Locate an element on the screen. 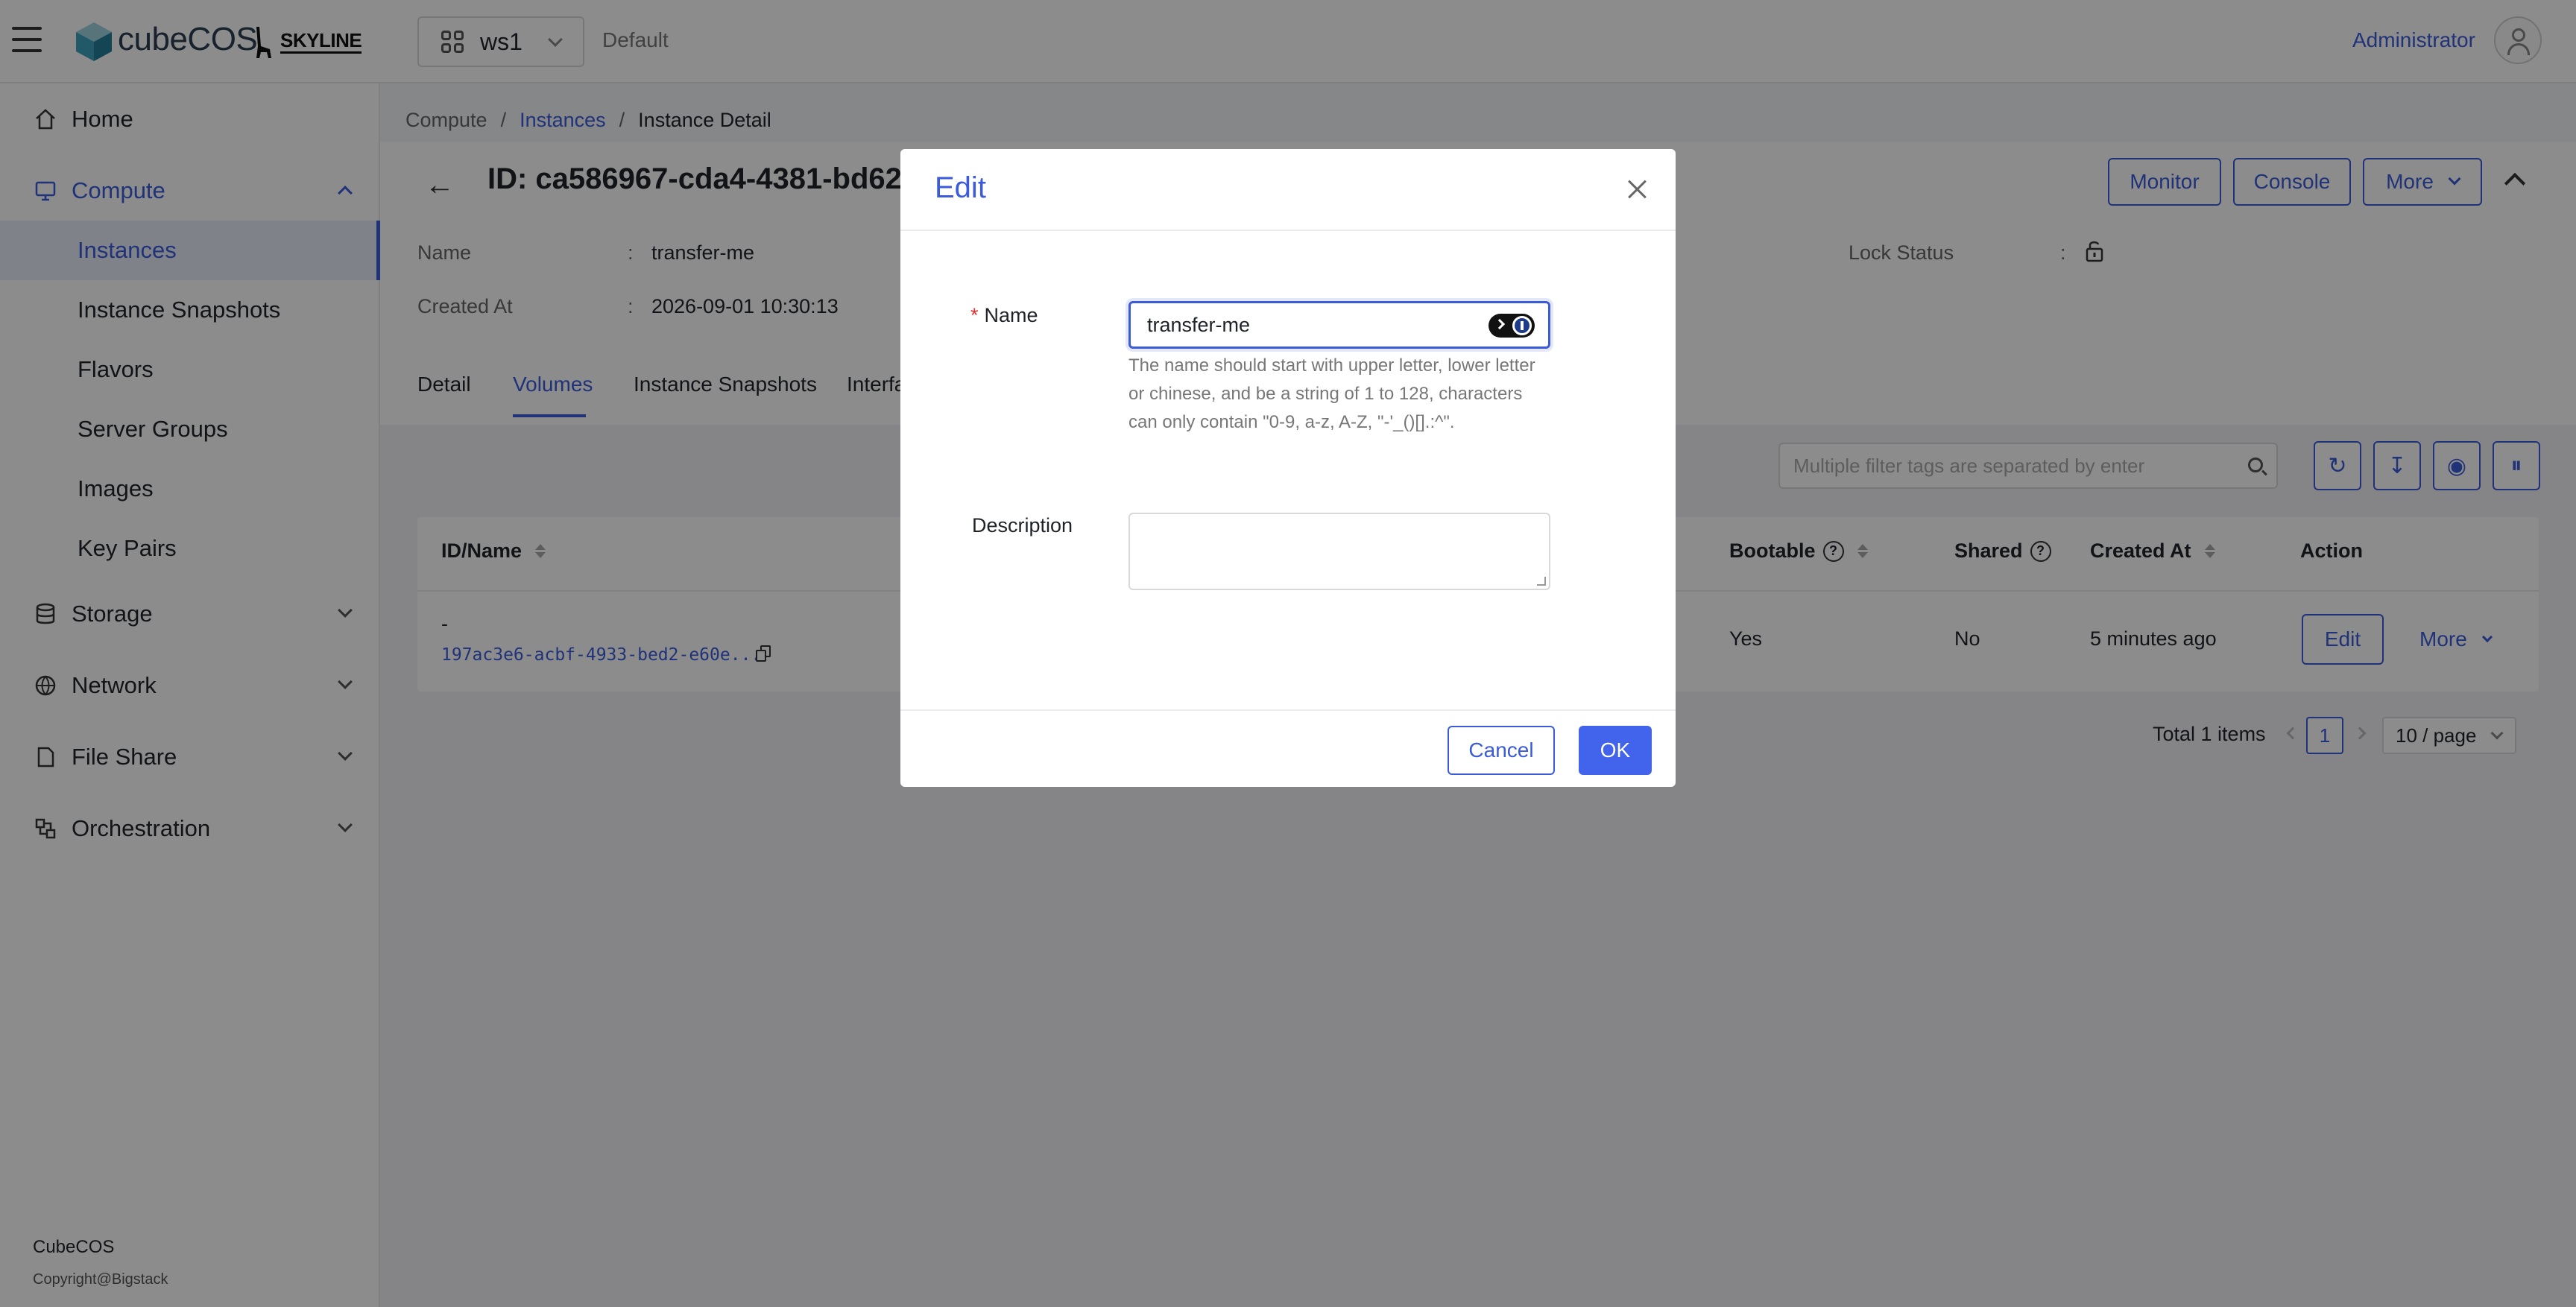 The height and width of the screenshot is (1307, 2576). dialog-title: Edit is located at coordinates (960, 187).